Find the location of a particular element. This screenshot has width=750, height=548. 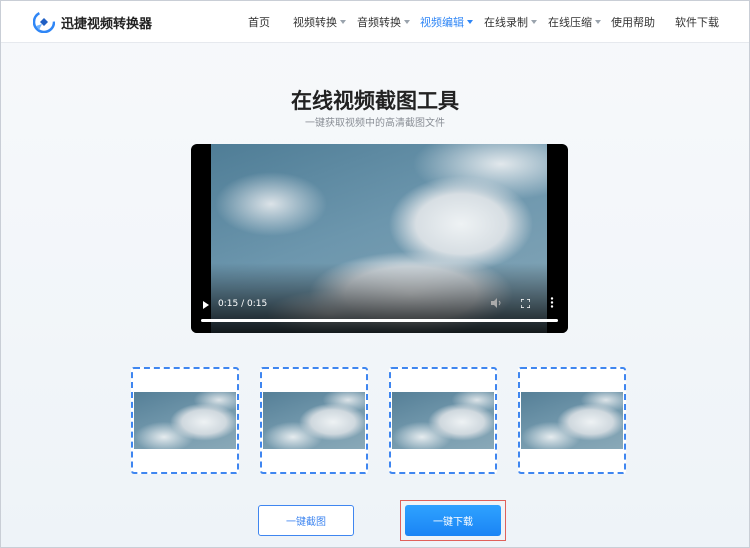

nav-label: 使用帮助 is located at coordinates (633, 22).